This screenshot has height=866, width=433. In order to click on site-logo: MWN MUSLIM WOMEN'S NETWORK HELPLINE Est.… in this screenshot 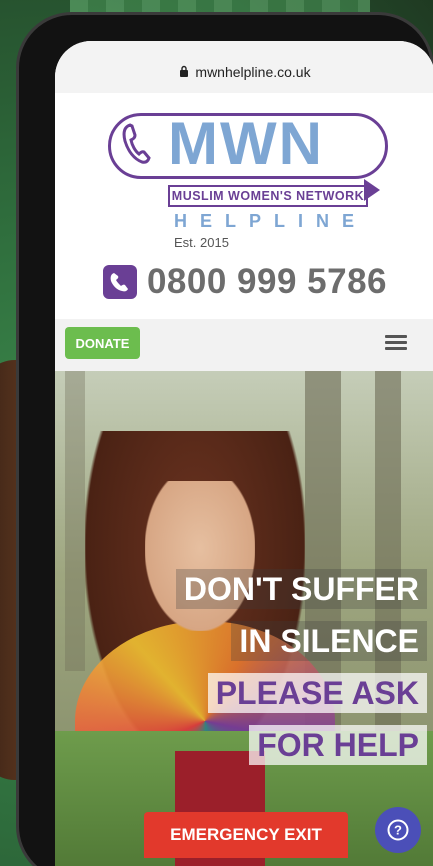, I will do `click(245, 180)`.